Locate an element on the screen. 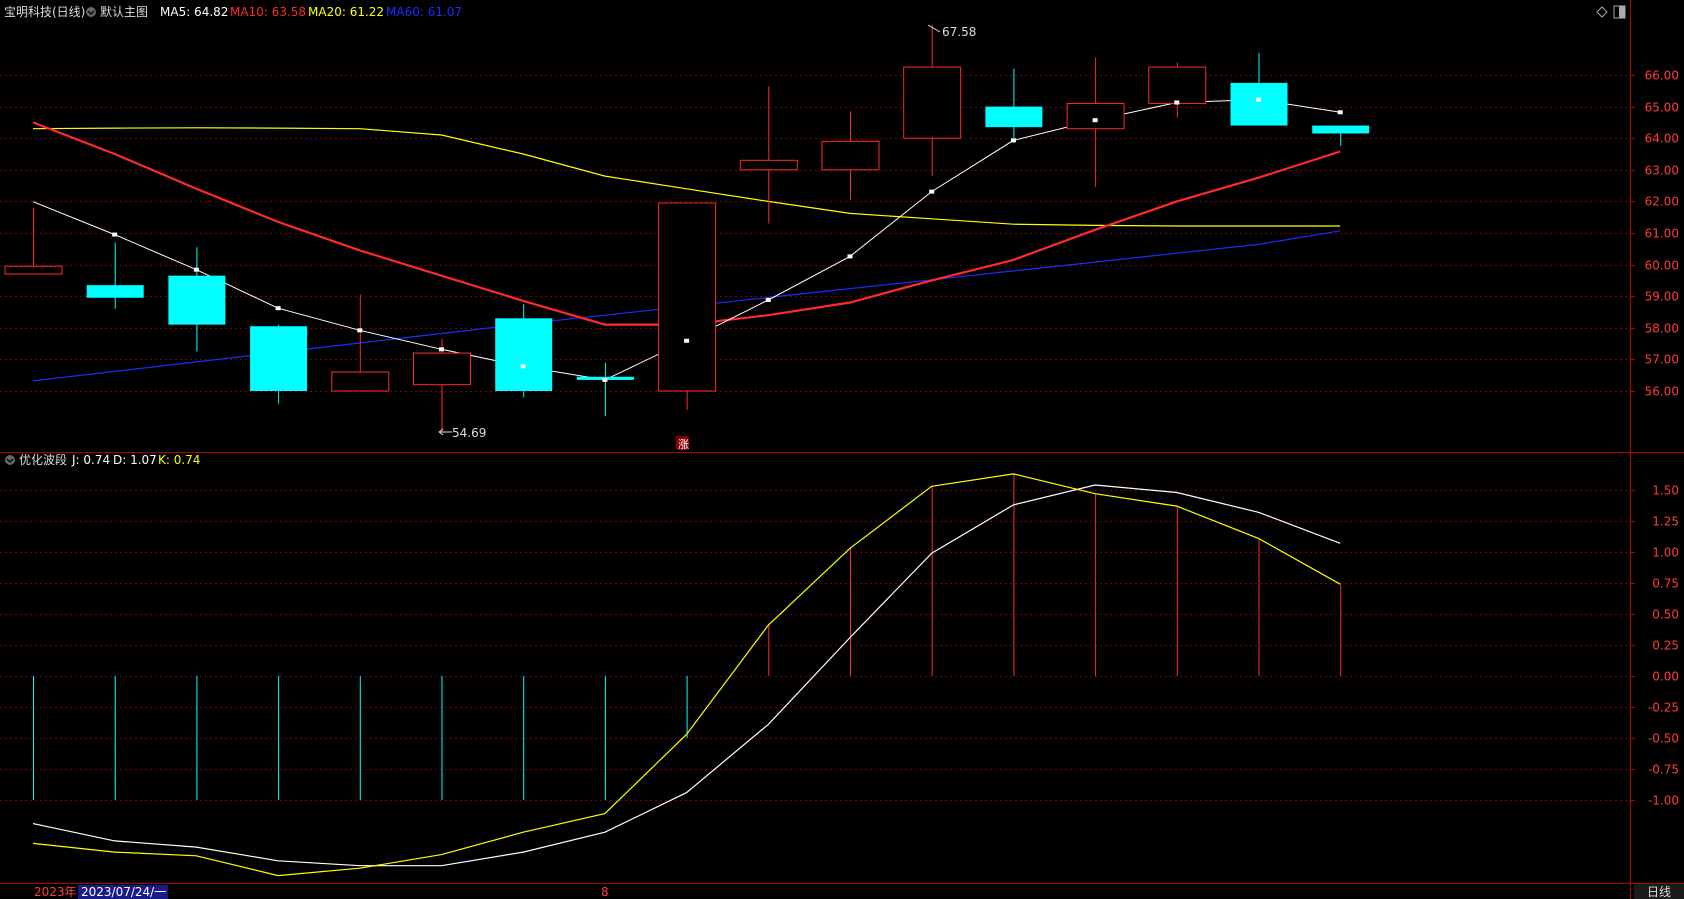 The height and width of the screenshot is (899, 1684). year-label: 2023年 is located at coordinates (55, 892).